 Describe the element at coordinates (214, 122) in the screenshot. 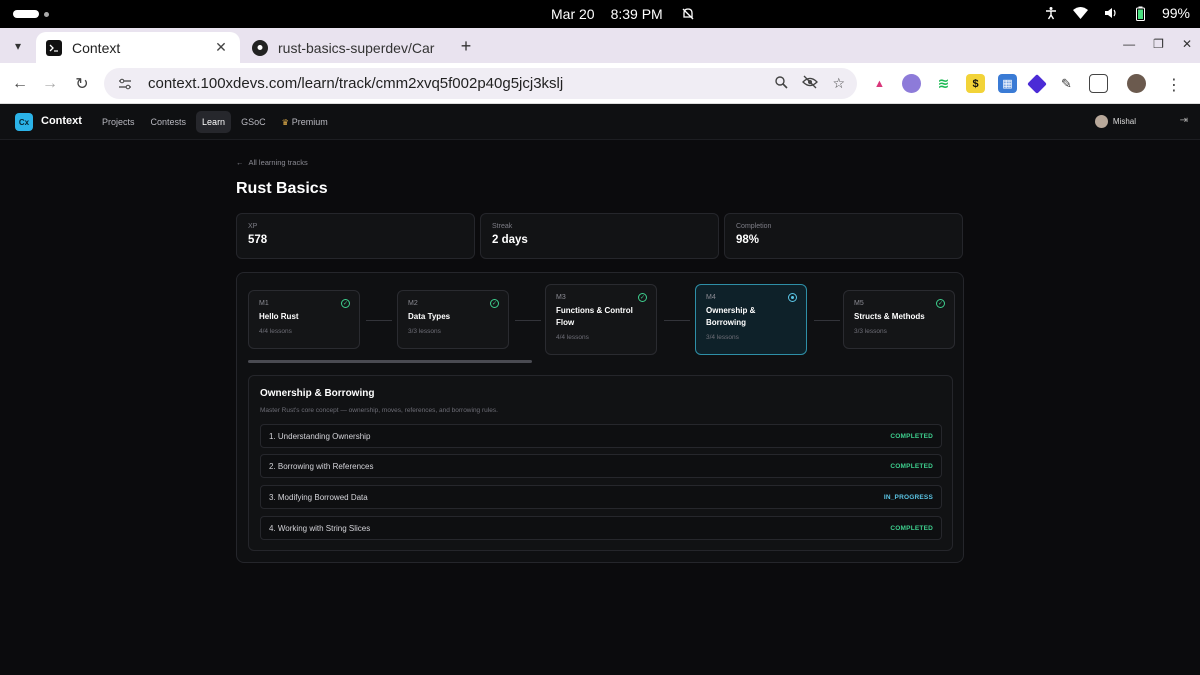

I see `nav-learn: Learn` at that location.